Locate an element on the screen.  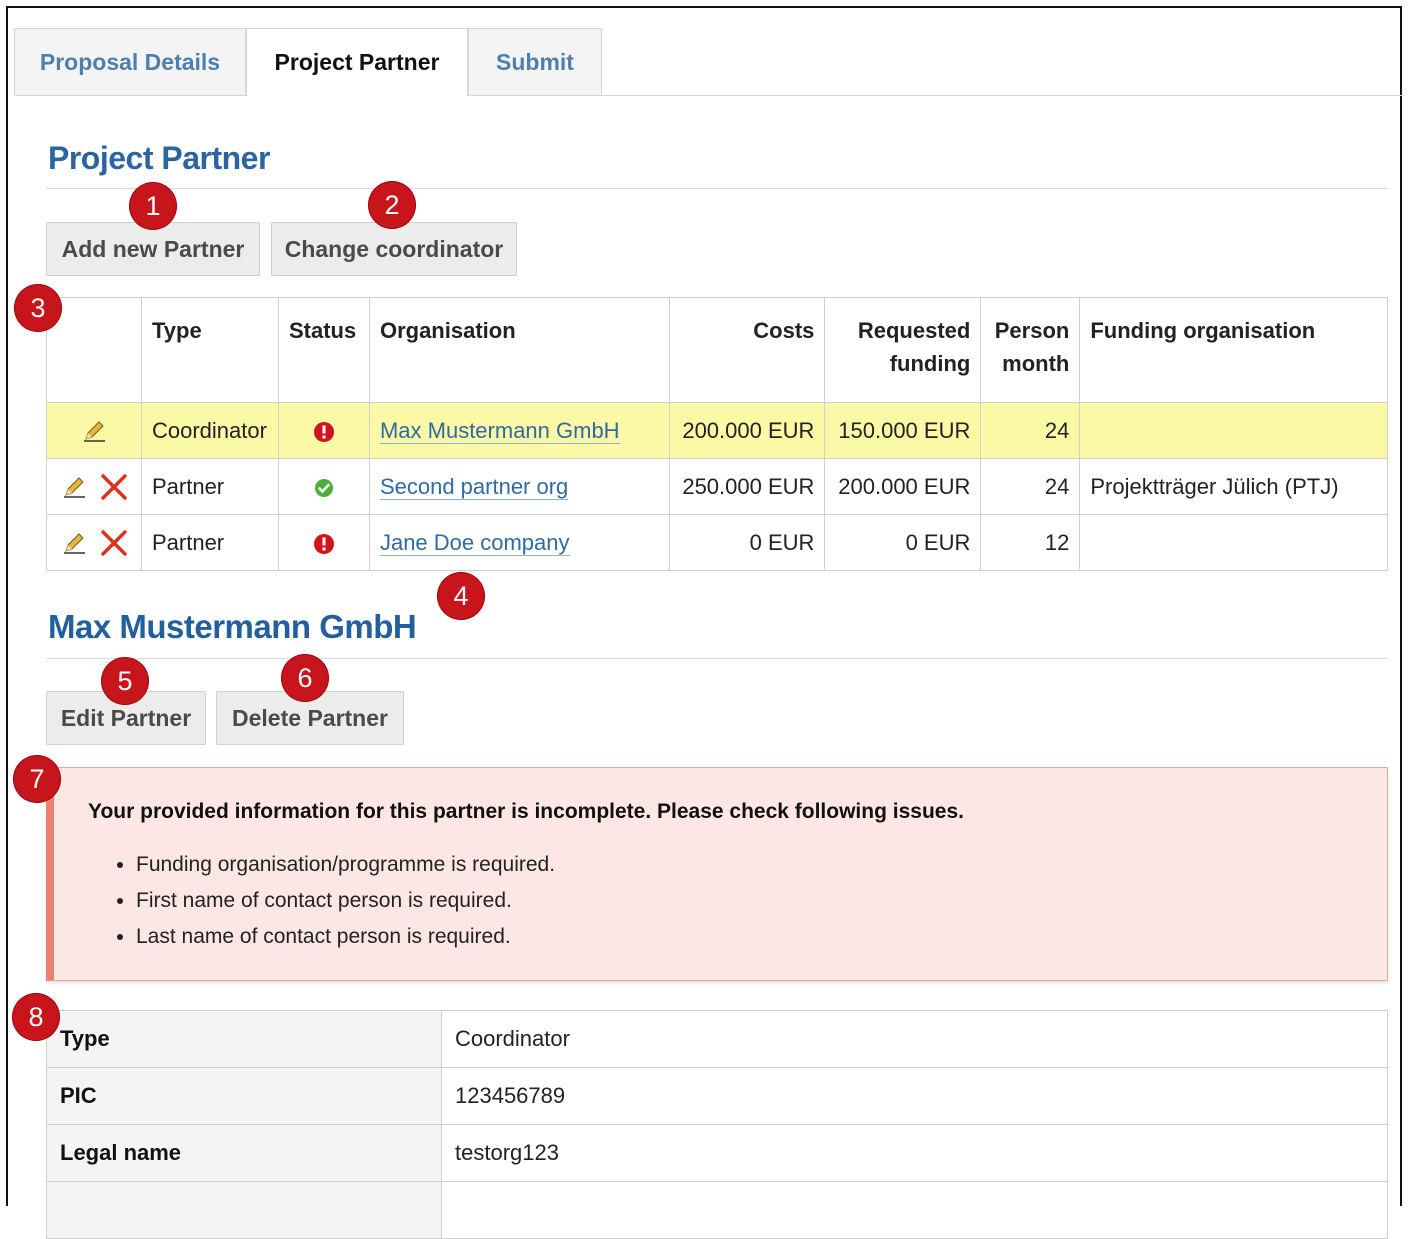
organisation-link: Second partner org is located at coordinates (474, 486).